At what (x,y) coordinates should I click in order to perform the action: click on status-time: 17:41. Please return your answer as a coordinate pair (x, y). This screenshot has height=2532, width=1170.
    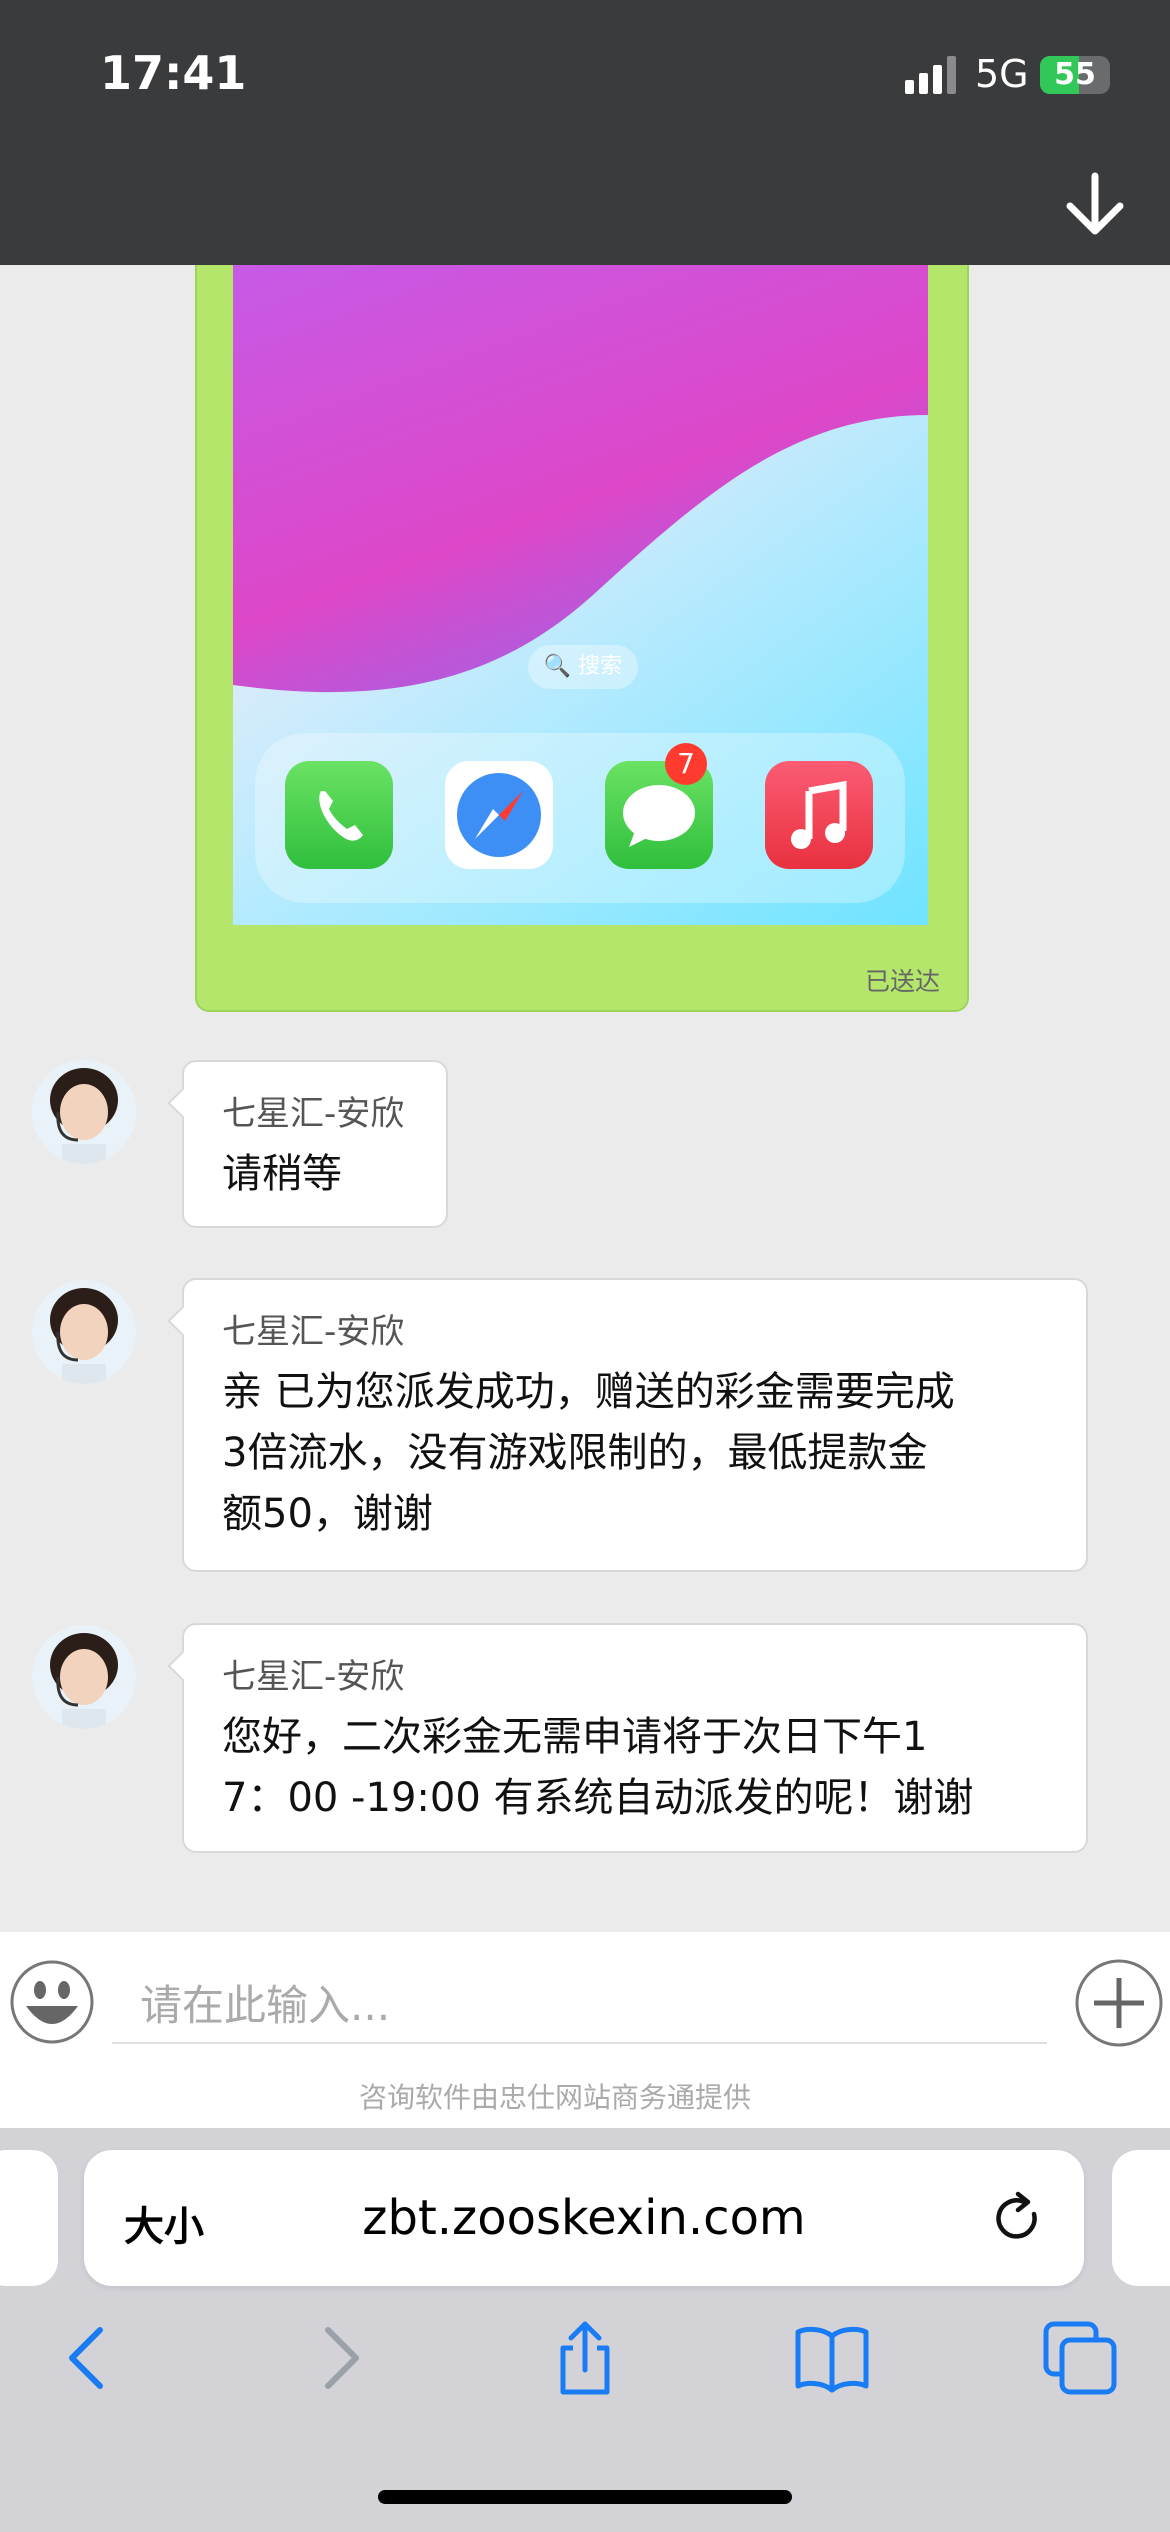
    Looking at the image, I should click on (173, 73).